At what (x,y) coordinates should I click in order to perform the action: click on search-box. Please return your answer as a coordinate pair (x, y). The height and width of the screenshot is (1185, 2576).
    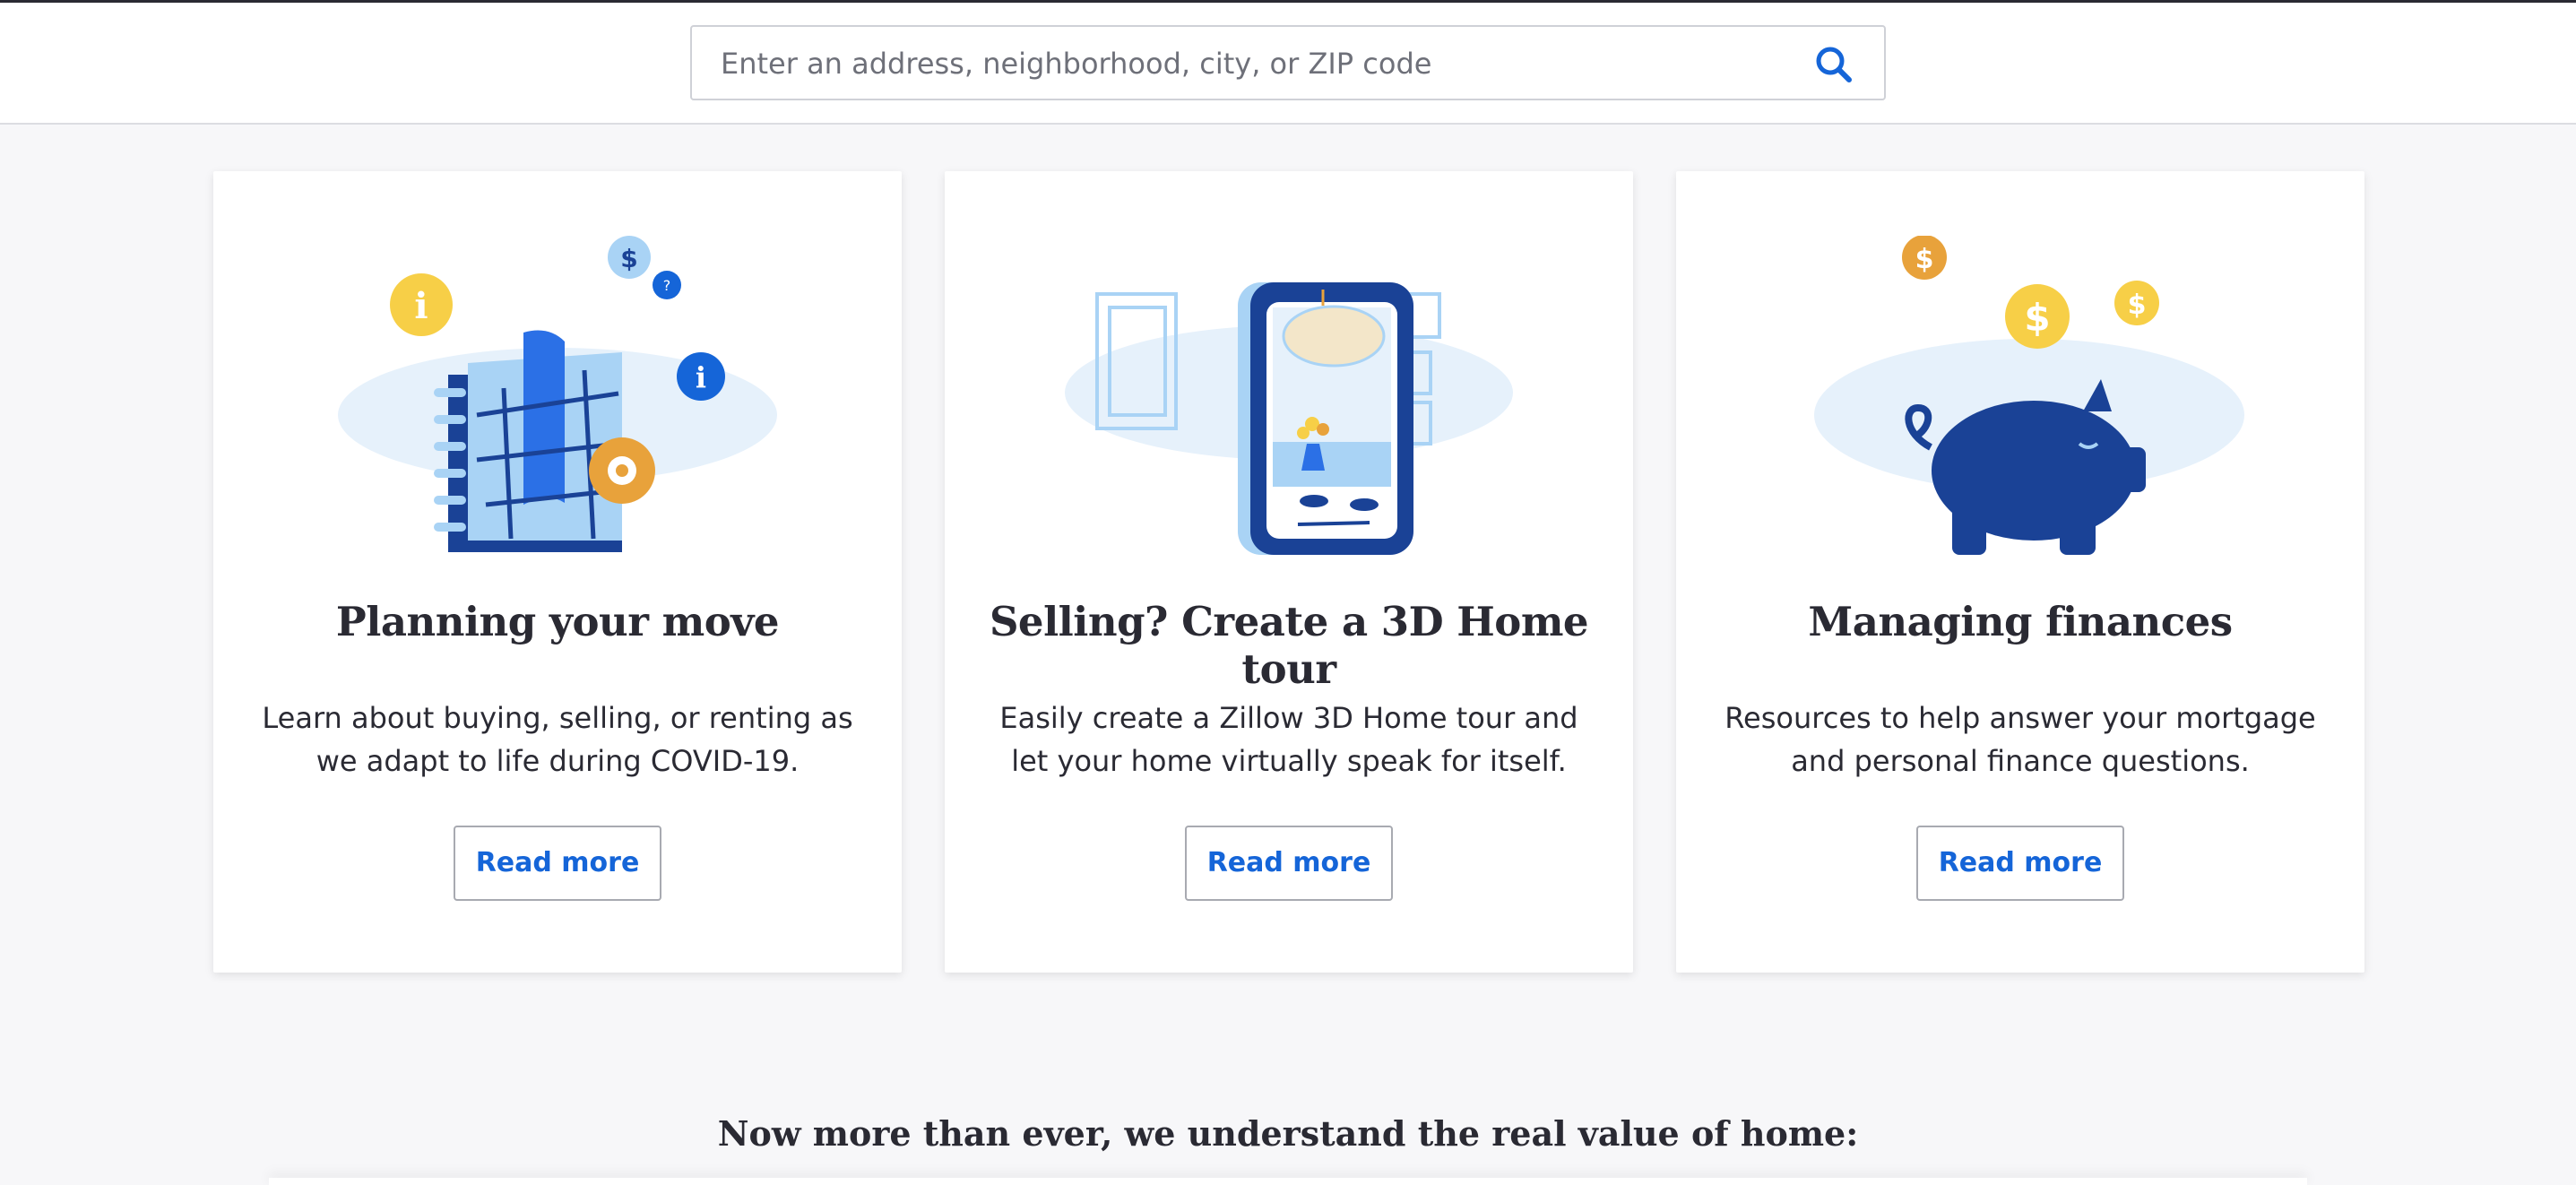
    Looking at the image, I should click on (1288, 63).